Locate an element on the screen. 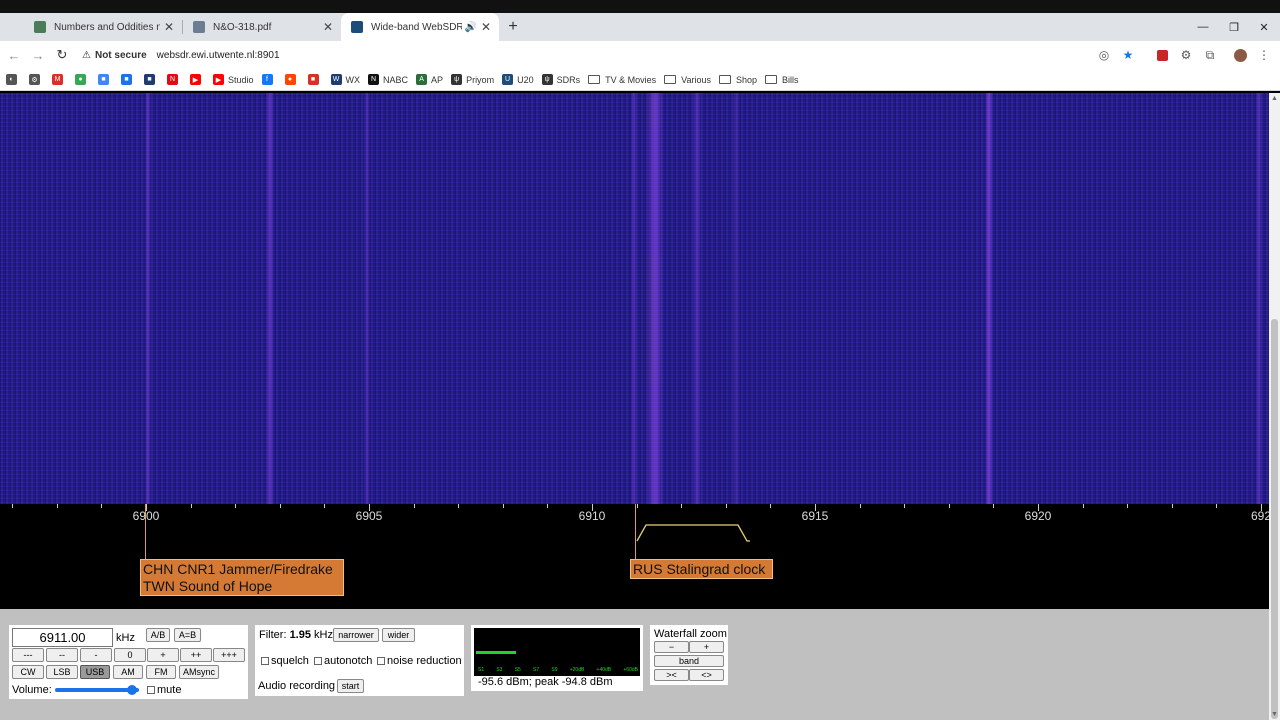 Image resolution: width=1280 pixels, height=720 pixels. mode-usb-button: USB is located at coordinates (95, 672).